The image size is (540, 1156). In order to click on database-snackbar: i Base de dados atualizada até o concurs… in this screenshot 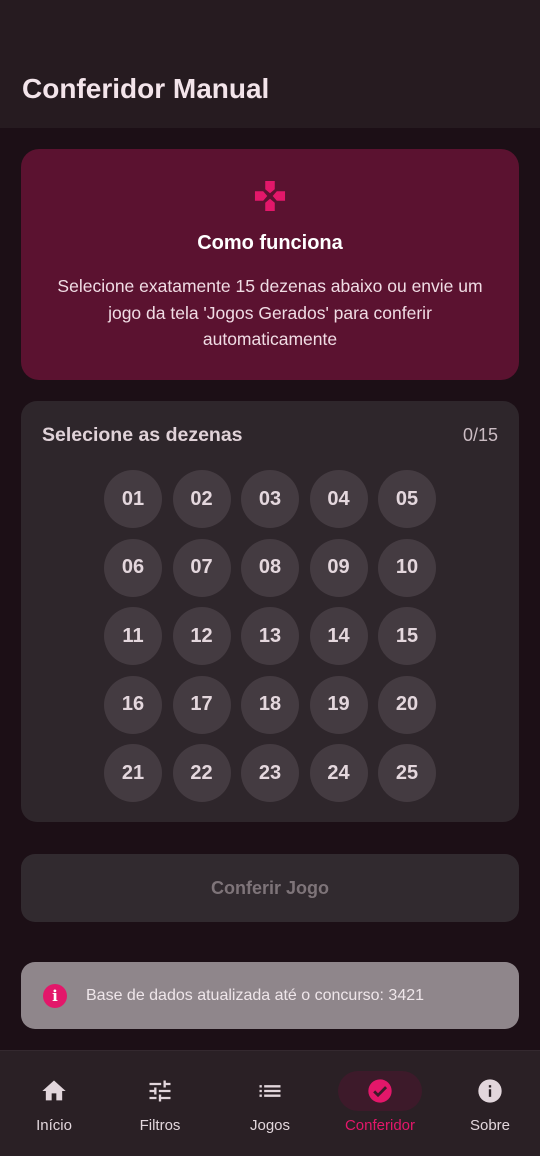, I will do `click(270, 995)`.